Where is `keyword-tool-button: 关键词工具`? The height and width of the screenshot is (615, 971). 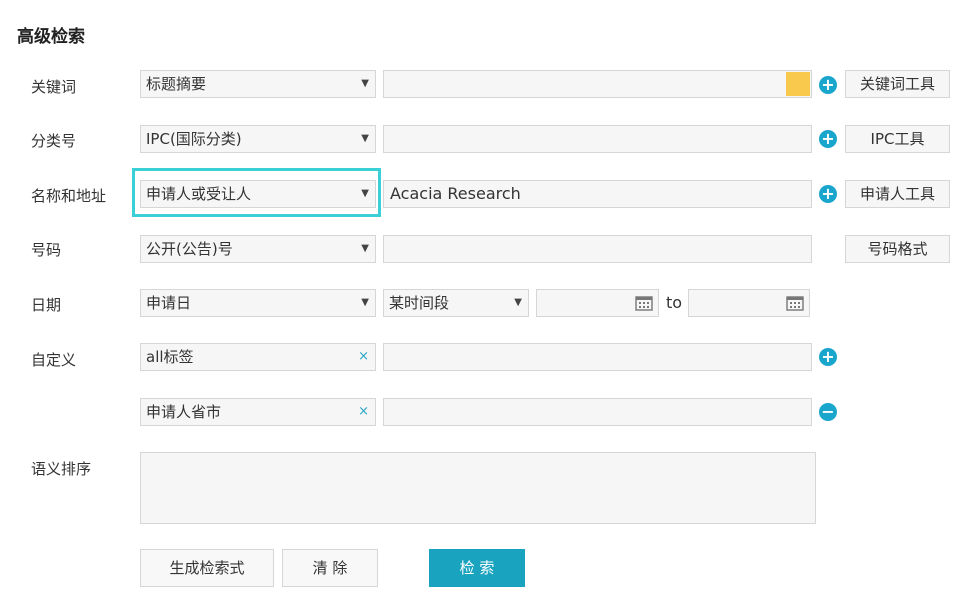 keyword-tool-button: 关键词工具 is located at coordinates (897, 84).